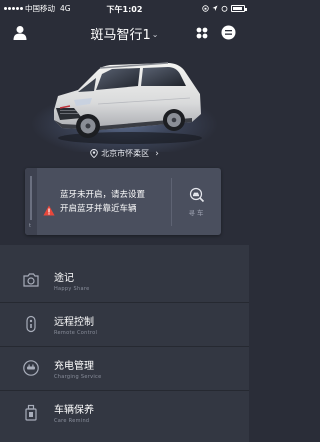 This screenshot has width=320, height=442. What do you see at coordinates (76, 333) in the screenshot?
I see `menu-item-subtitle: Remote Control` at bounding box center [76, 333].